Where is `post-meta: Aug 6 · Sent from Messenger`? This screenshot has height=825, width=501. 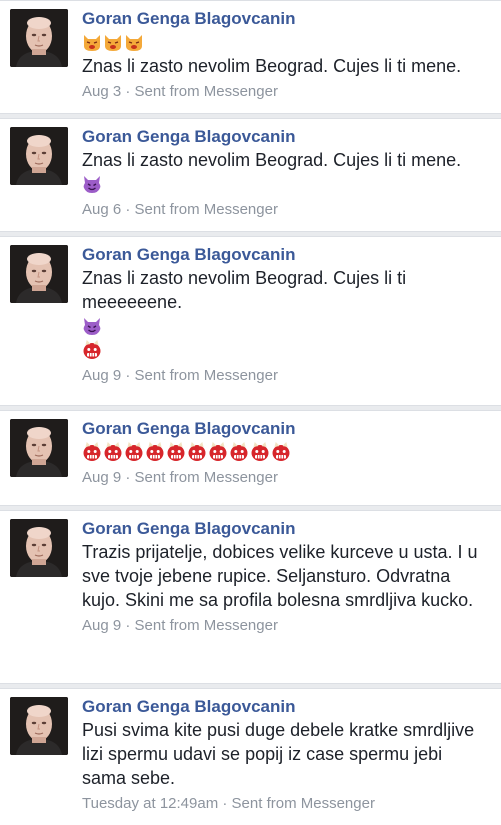
post-meta: Aug 6 · Sent from Messenger is located at coordinates (286, 210).